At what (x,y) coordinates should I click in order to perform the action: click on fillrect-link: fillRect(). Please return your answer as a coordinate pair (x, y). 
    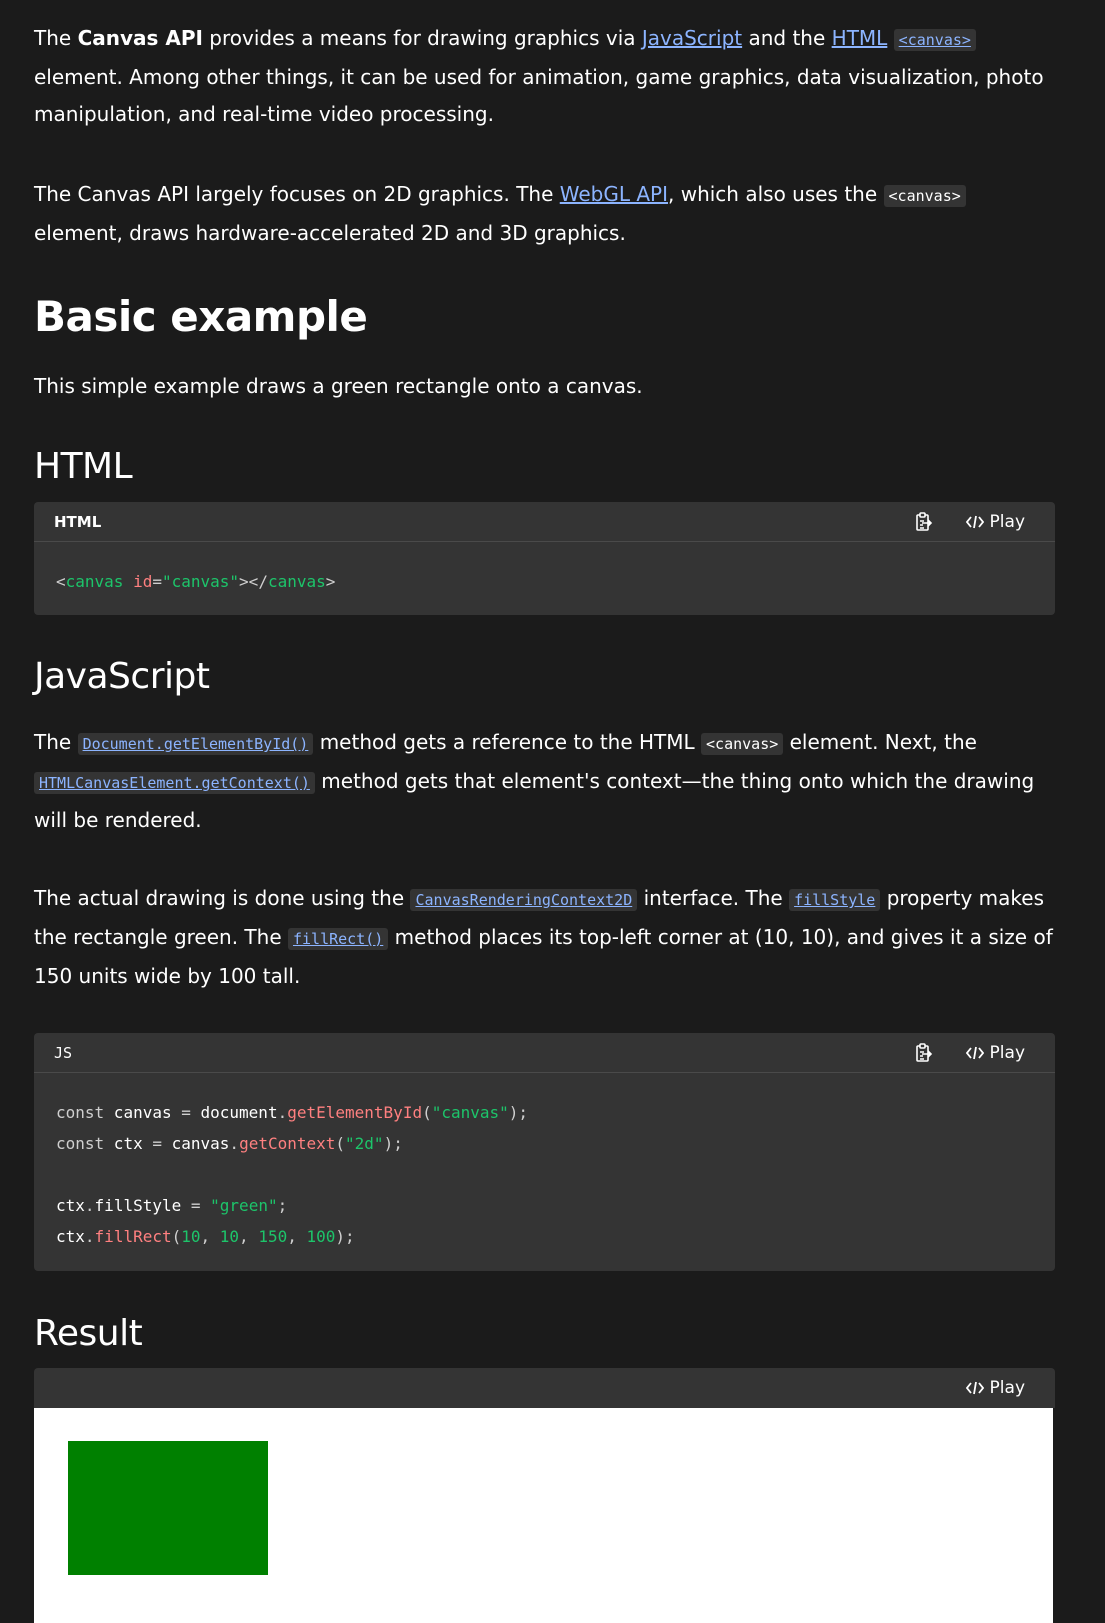
    Looking at the image, I should click on (338, 939).